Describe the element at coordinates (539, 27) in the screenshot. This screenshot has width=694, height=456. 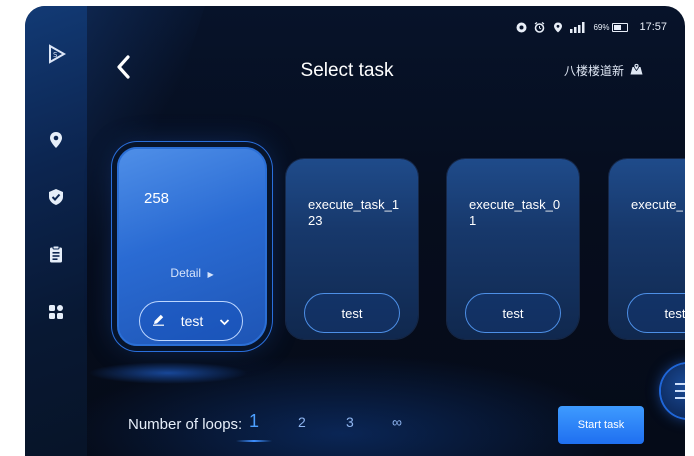
I see `alarm-icon` at that location.